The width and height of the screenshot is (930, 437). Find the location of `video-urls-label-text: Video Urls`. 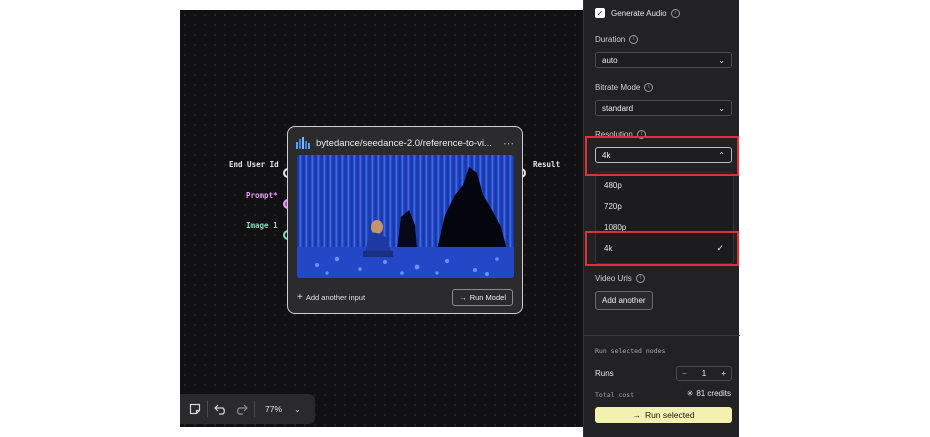

video-urls-label-text: Video Urls is located at coordinates (613, 278).